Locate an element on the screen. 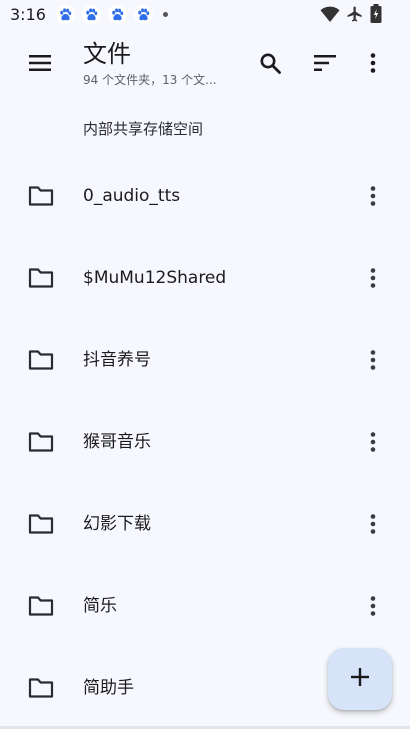 Image resolution: width=410 pixels, height=729 pixels. add-fab-button is located at coordinates (360, 679).